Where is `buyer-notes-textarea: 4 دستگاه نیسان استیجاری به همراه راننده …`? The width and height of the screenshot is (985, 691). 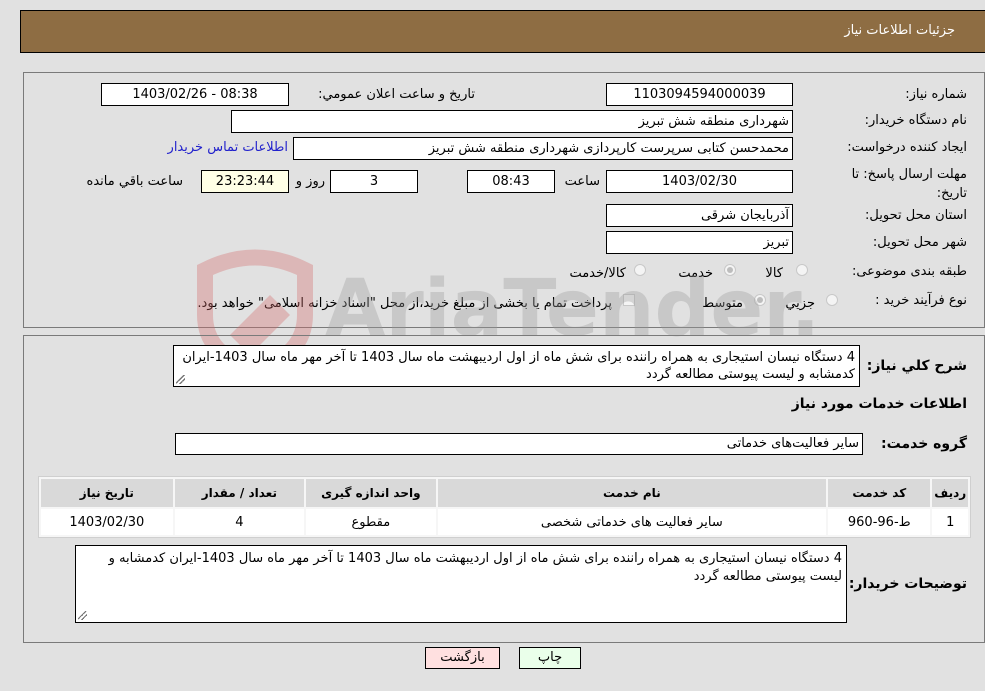 buyer-notes-textarea: 4 دستگاه نیسان استیجاری به همراه راننده … is located at coordinates (461, 584).